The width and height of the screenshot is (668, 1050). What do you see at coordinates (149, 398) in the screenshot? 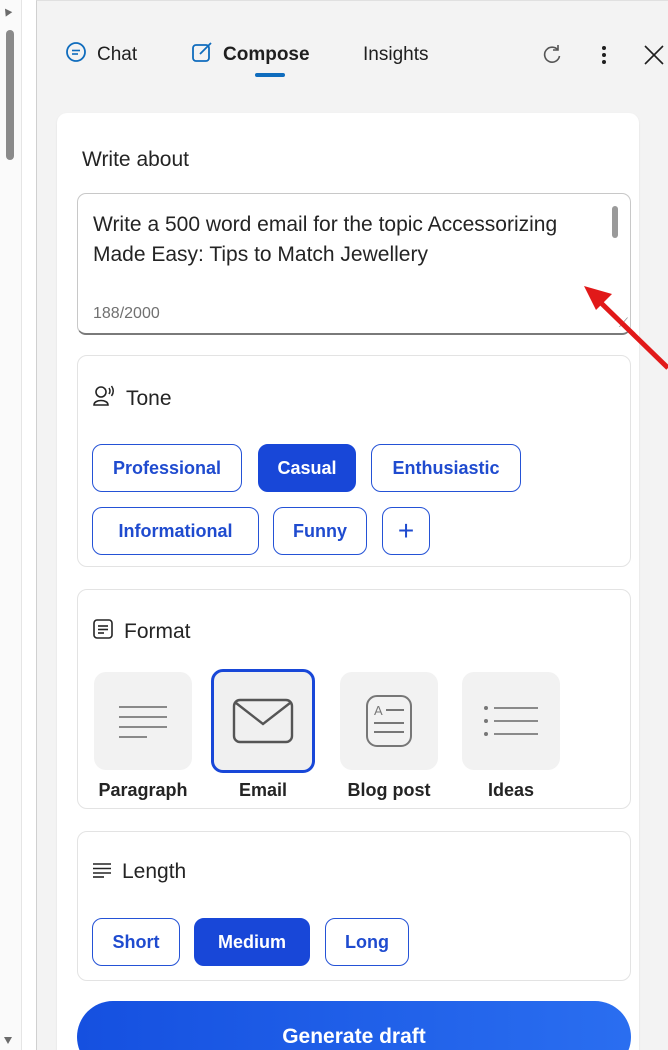
I see `tone-label: Tone` at bounding box center [149, 398].